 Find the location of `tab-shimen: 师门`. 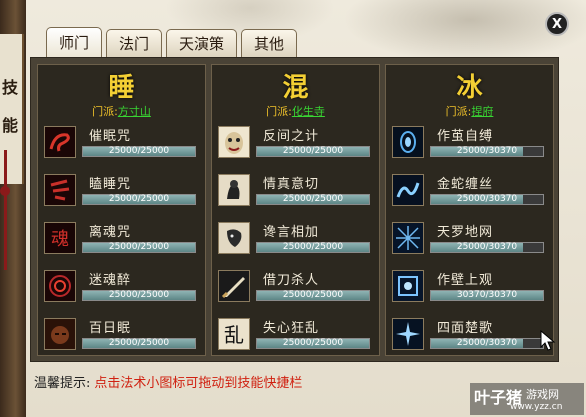

tab-shimen: 师门 is located at coordinates (74, 42).